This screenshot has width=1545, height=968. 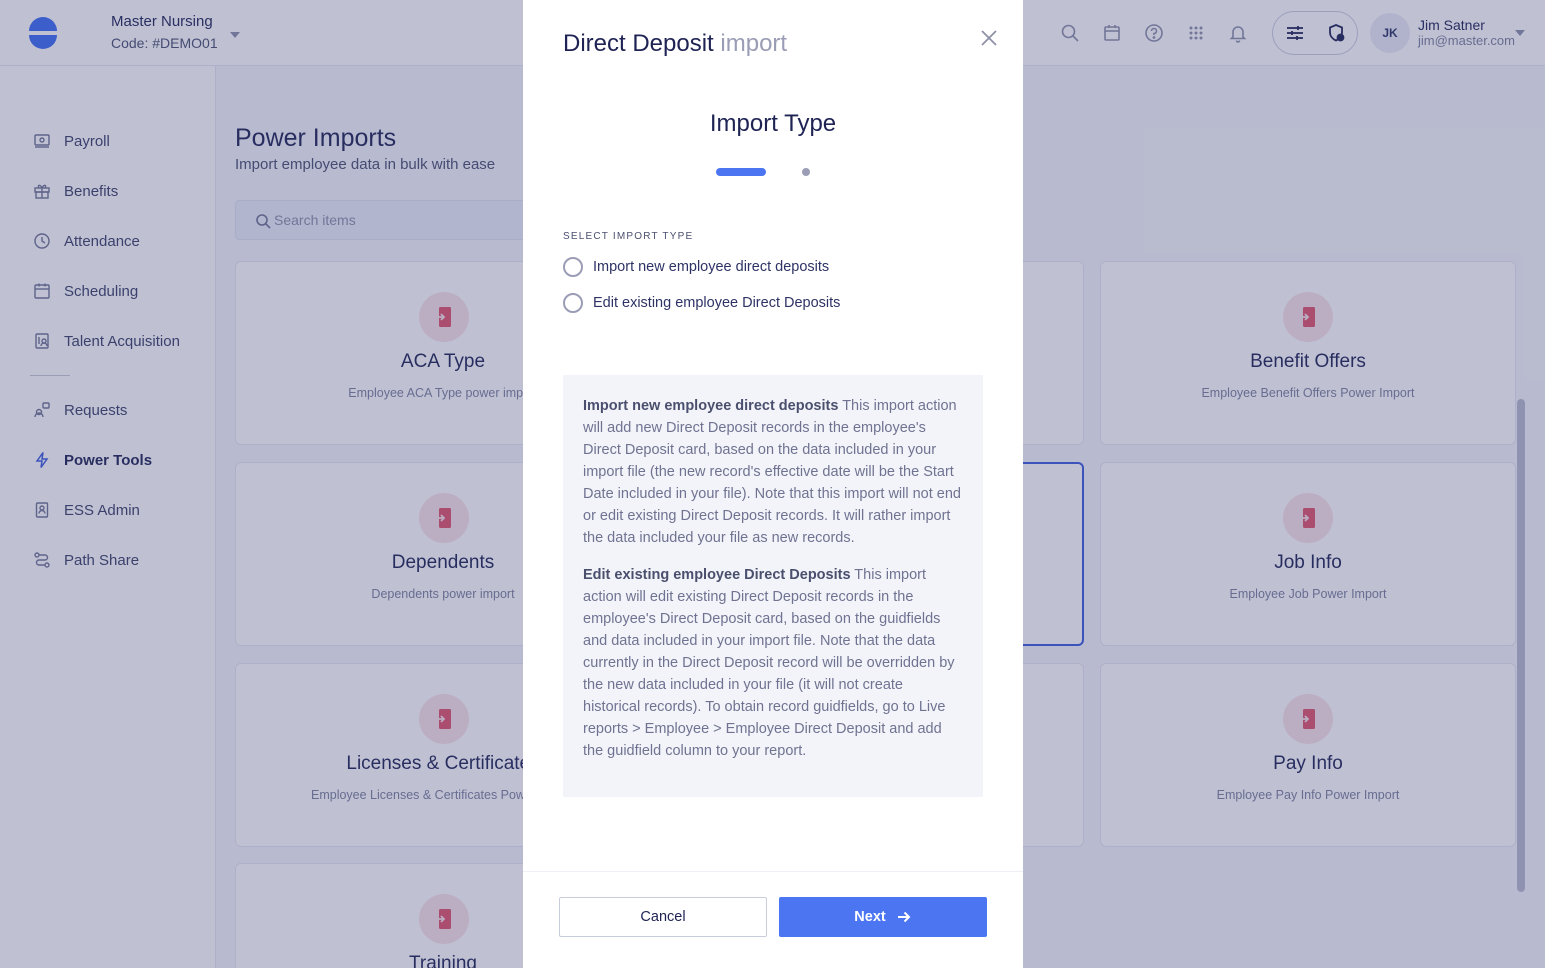 I want to click on next-button-label: Next, so click(x=870, y=917).